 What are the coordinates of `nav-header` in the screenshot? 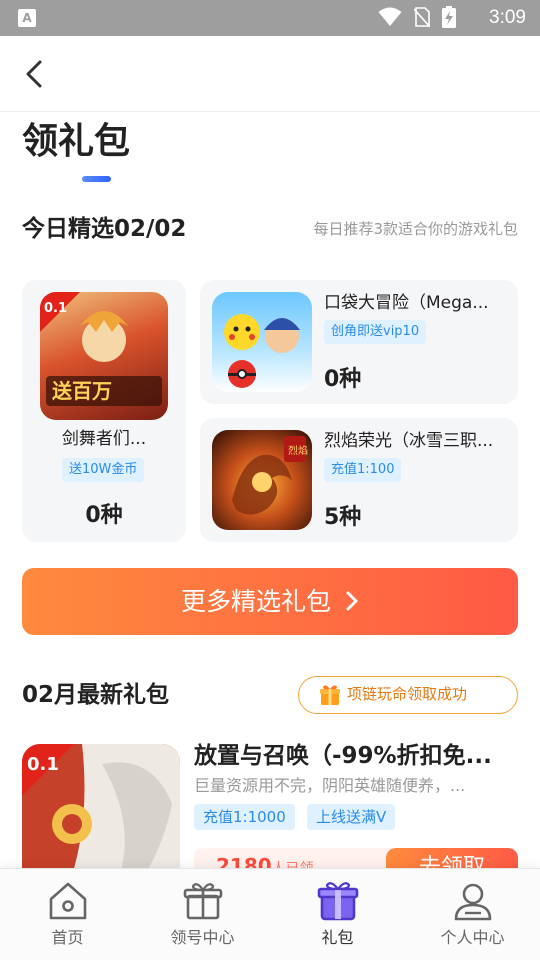 It's located at (270, 74).